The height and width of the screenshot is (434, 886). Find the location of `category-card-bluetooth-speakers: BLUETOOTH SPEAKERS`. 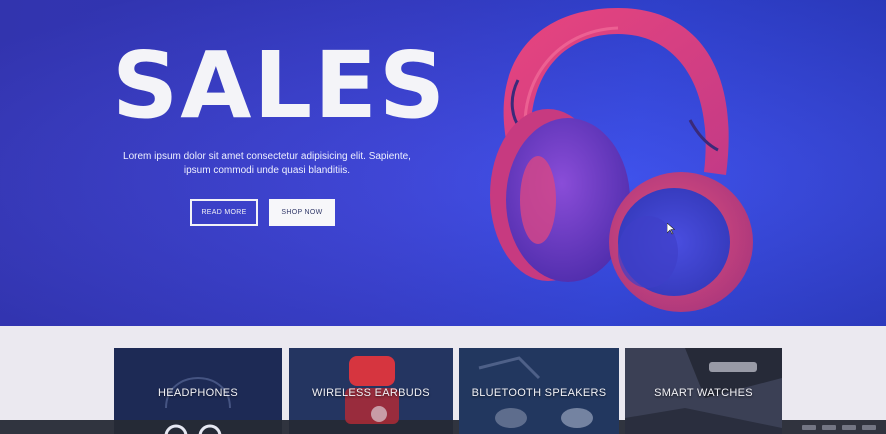

category-card-bluetooth-speakers: BLUETOOTH SPEAKERS is located at coordinates (539, 391).